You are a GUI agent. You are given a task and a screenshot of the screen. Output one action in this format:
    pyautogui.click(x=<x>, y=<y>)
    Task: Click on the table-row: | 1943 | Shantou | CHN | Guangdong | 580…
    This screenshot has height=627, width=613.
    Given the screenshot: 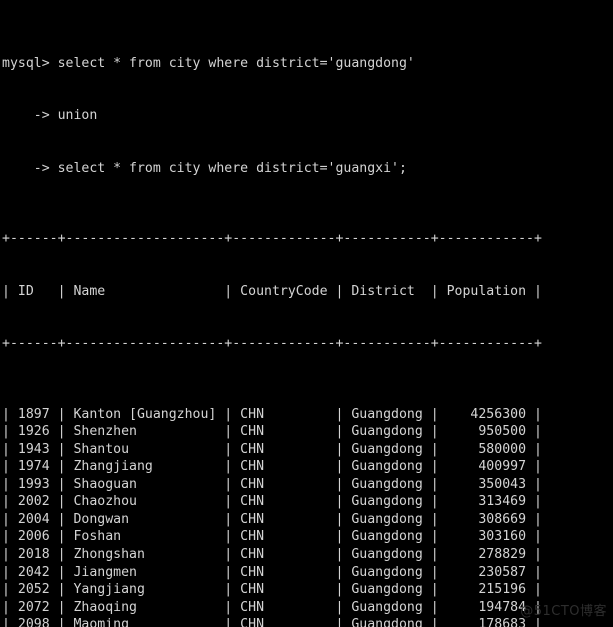 What is the action you would take?
    pyautogui.click(x=272, y=449)
    